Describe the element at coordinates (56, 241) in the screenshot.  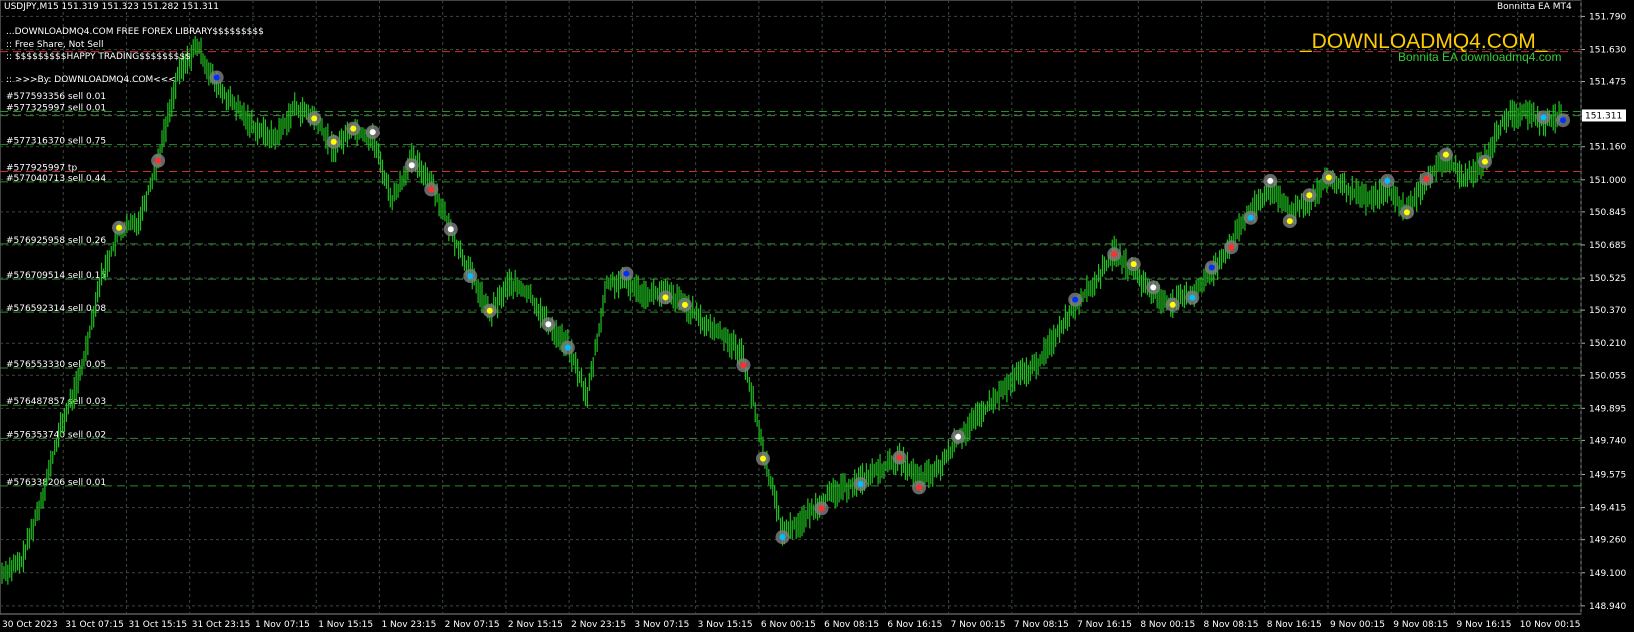
I see `order-label: #576925958 sell 0.26` at that location.